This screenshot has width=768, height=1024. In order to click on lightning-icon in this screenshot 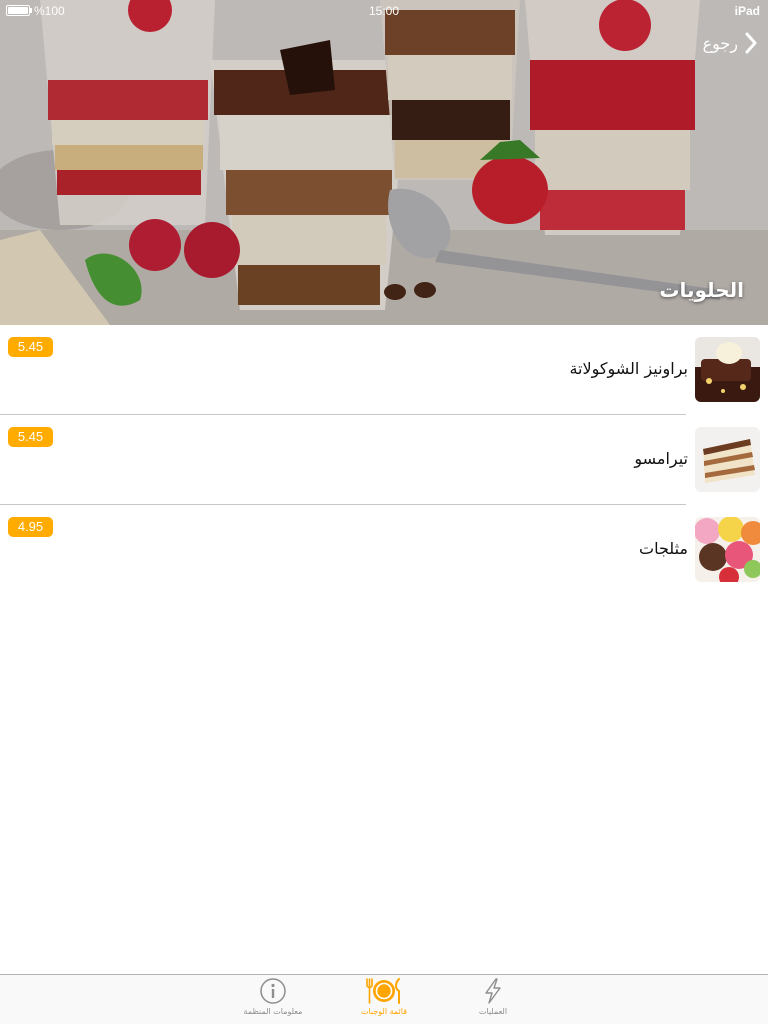, I will do `click(493, 991)`.